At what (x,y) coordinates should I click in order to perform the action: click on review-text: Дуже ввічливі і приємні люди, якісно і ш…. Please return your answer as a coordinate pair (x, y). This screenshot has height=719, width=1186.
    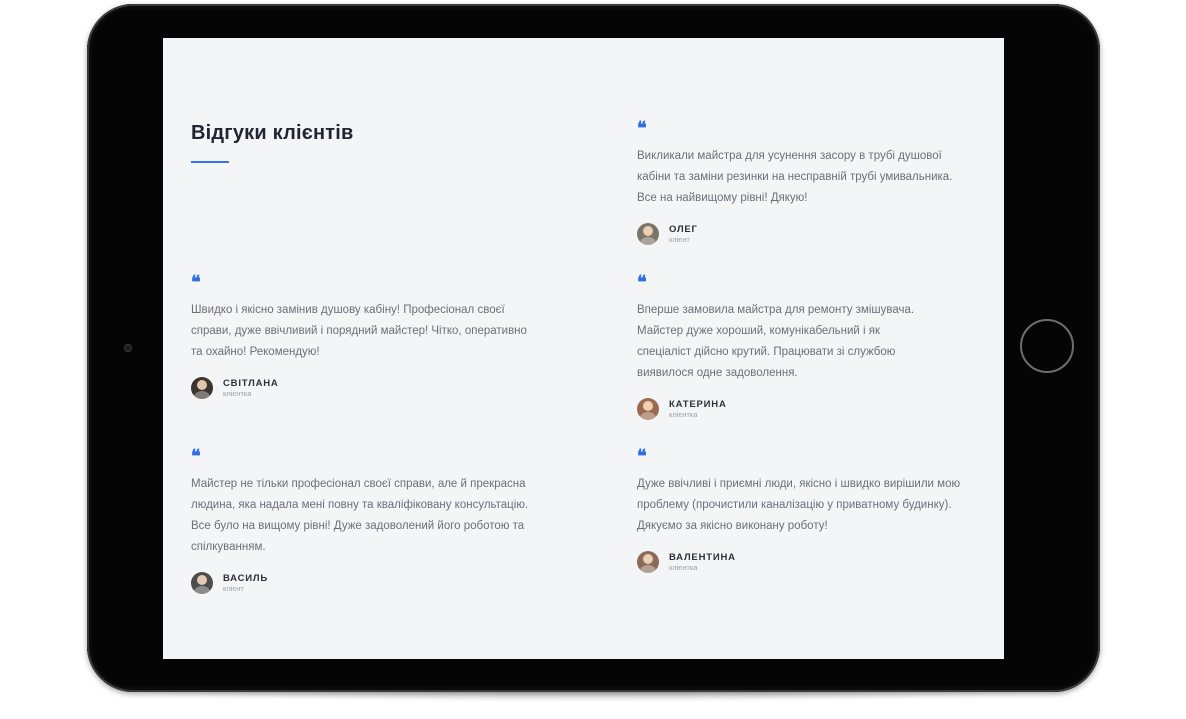
    Looking at the image, I should click on (799, 505).